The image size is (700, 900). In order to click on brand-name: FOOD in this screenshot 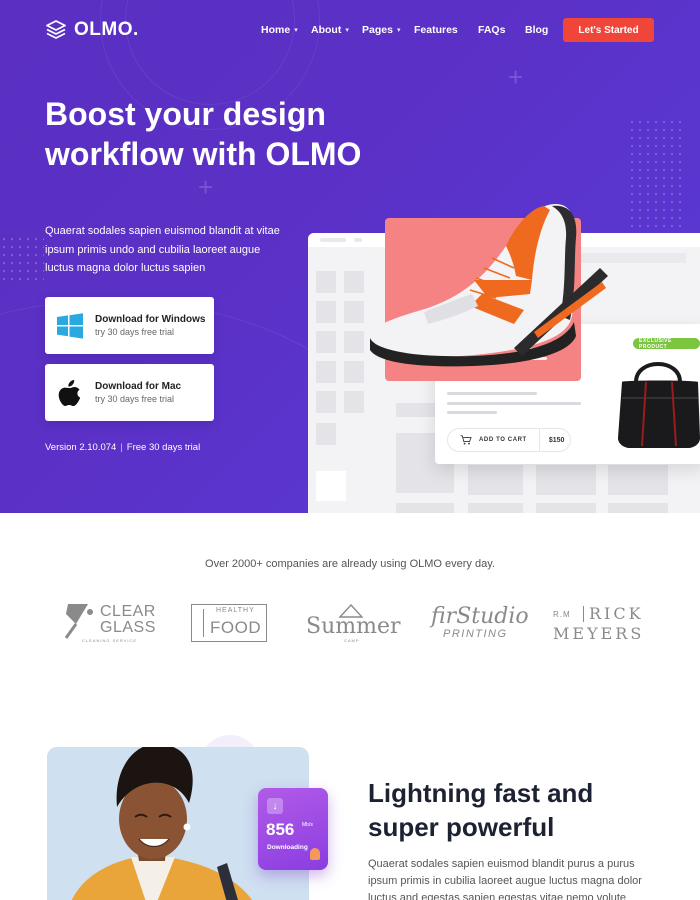, I will do `click(236, 627)`.